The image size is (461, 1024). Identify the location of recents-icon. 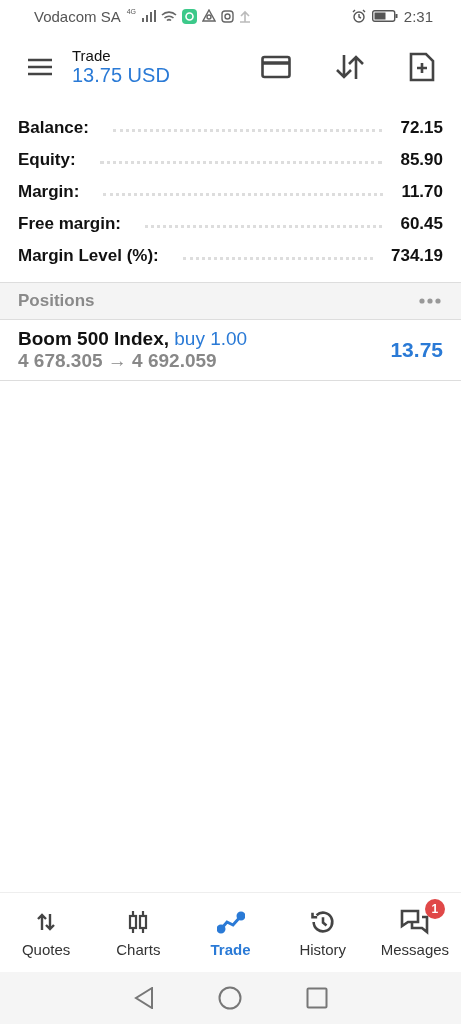
(316, 998).